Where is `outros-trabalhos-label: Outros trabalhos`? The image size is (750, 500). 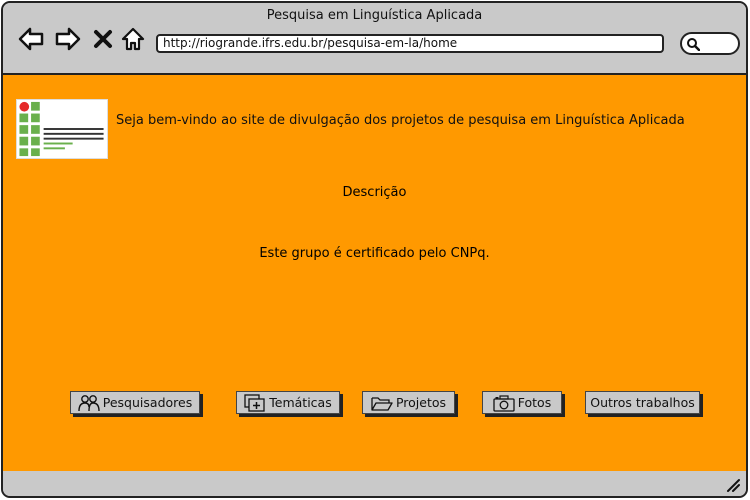
outros-trabalhos-label: Outros trabalhos is located at coordinates (642, 402).